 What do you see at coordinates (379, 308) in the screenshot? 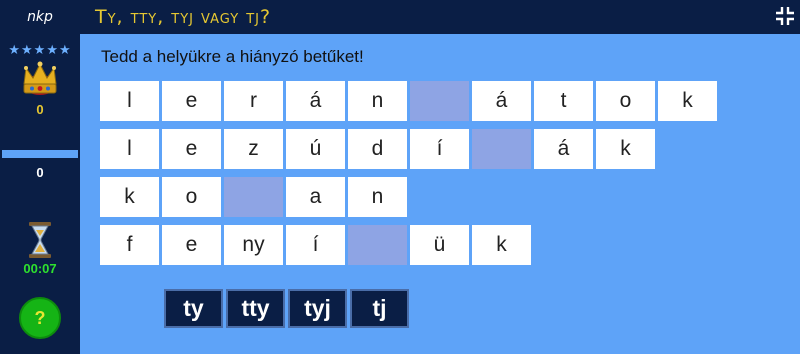
I see `option-tj: tj` at bounding box center [379, 308].